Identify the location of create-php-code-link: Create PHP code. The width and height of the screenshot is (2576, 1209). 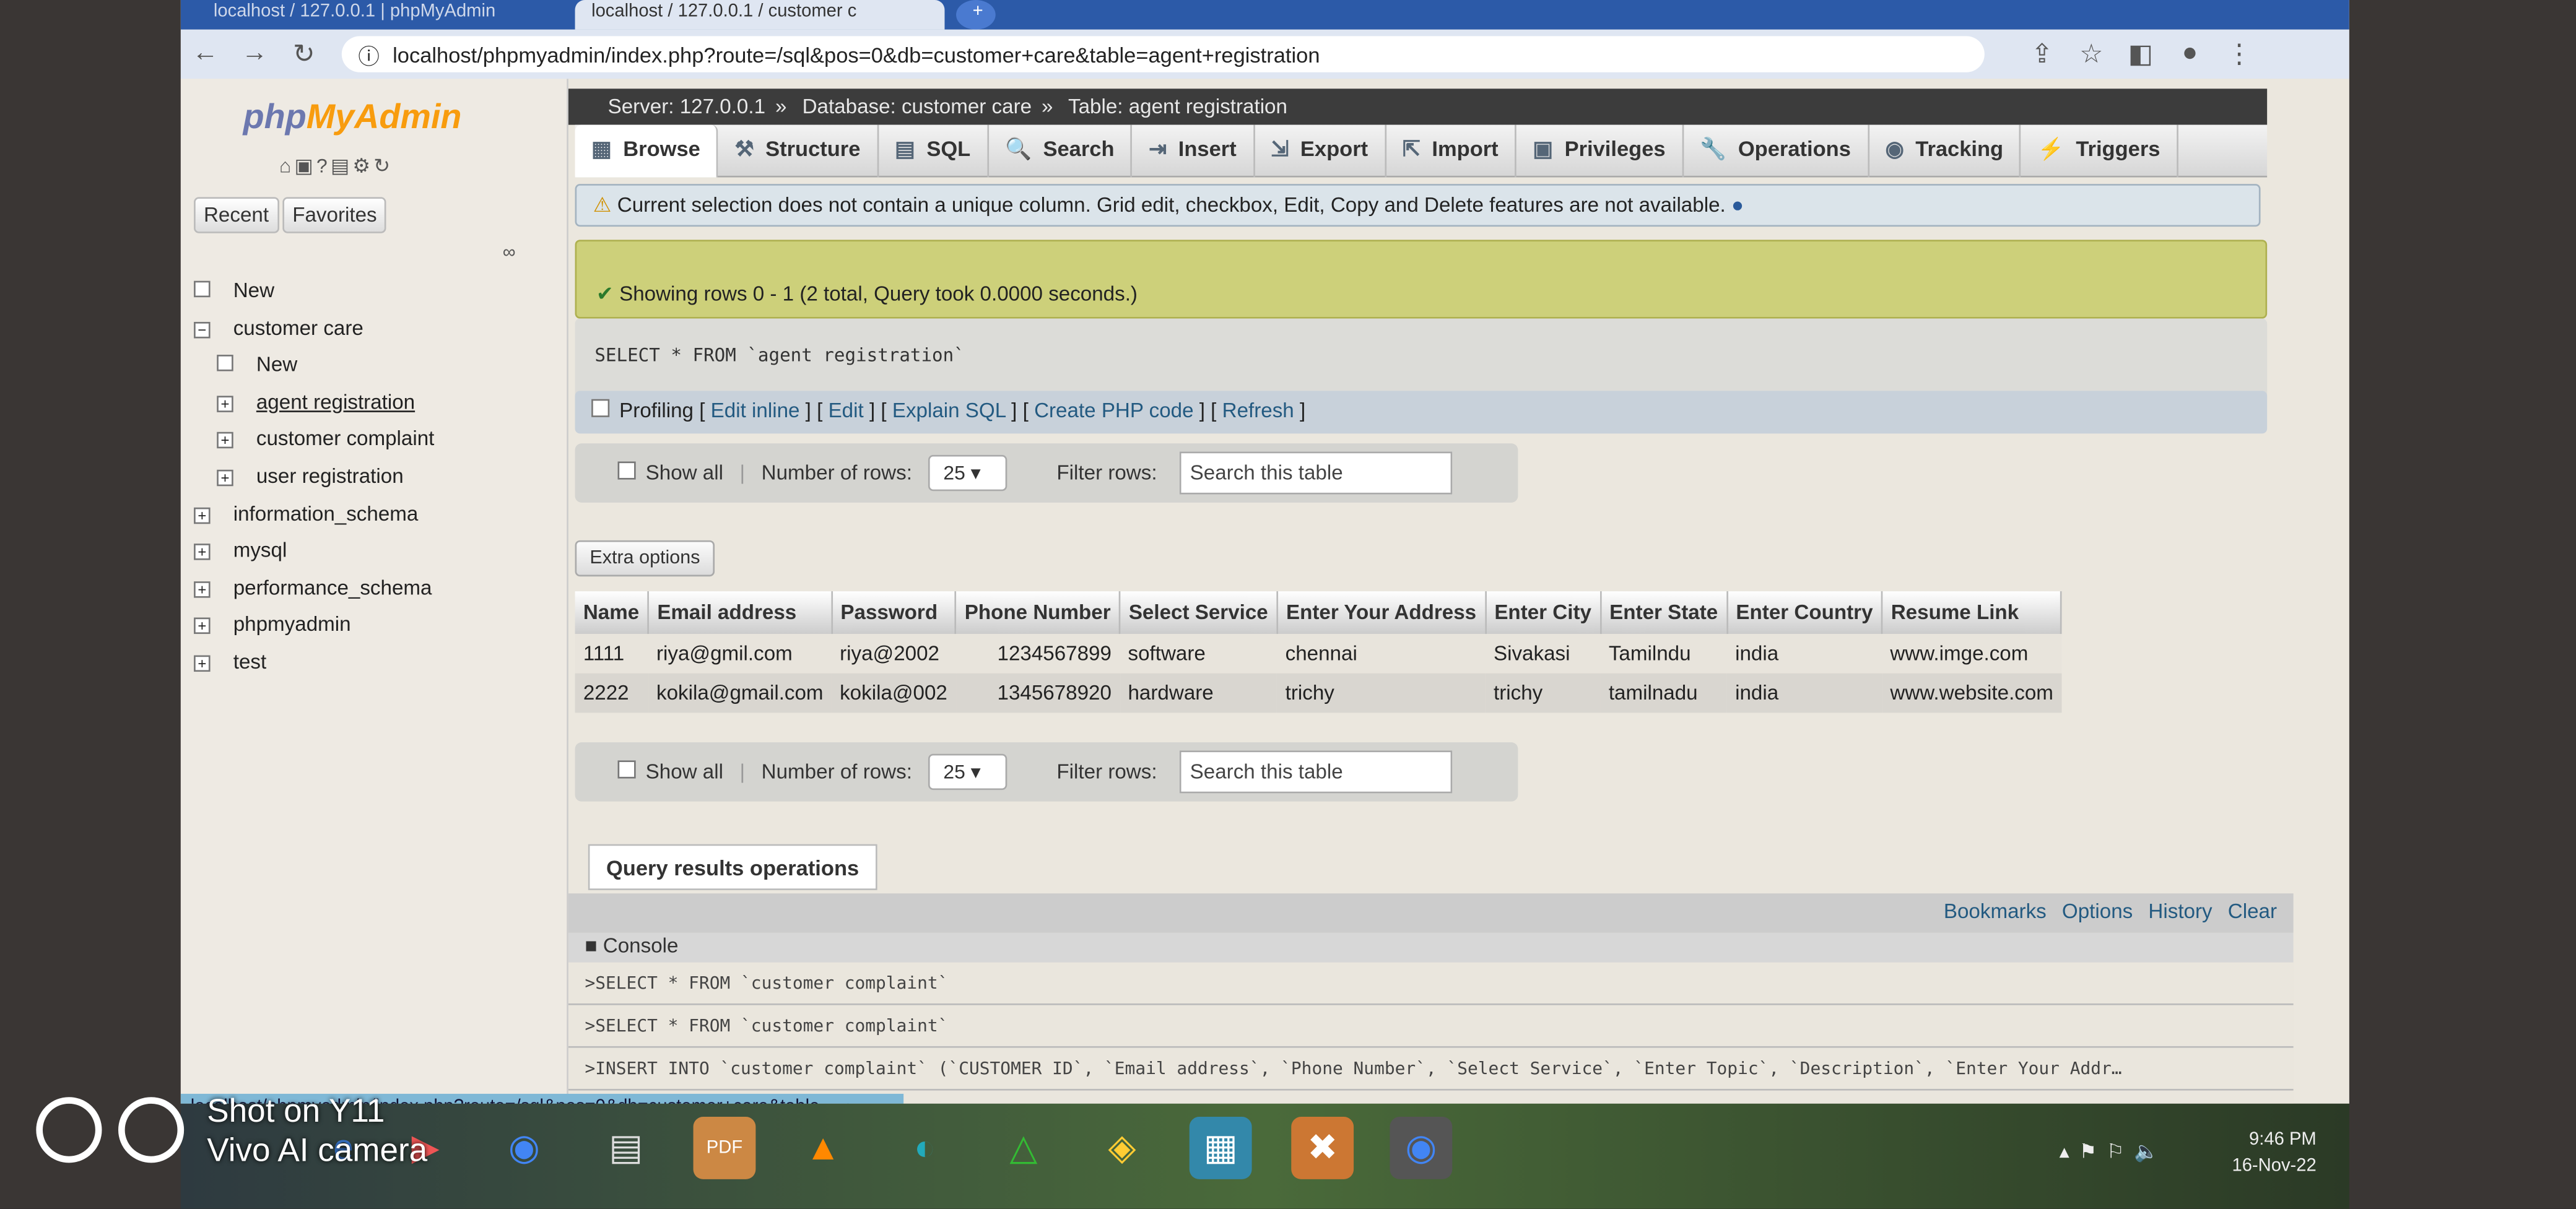
(1113, 411).